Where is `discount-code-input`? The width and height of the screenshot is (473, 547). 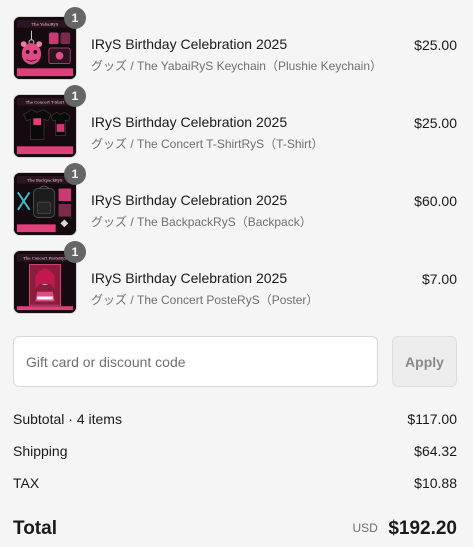
discount-code-input is located at coordinates (195, 361).